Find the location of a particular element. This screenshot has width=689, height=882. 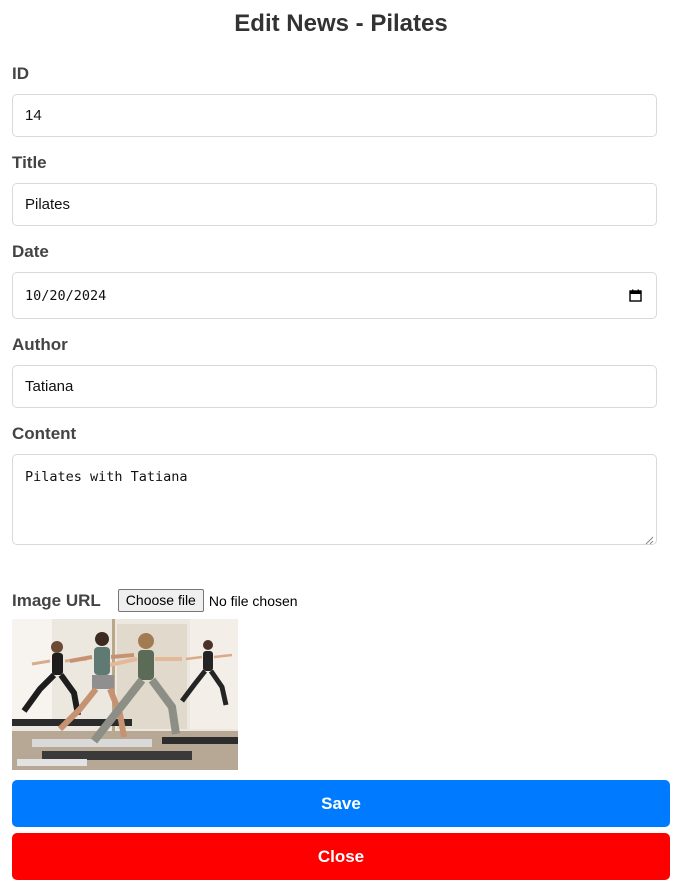

title-input: Pilates is located at coordinates (334, 204).